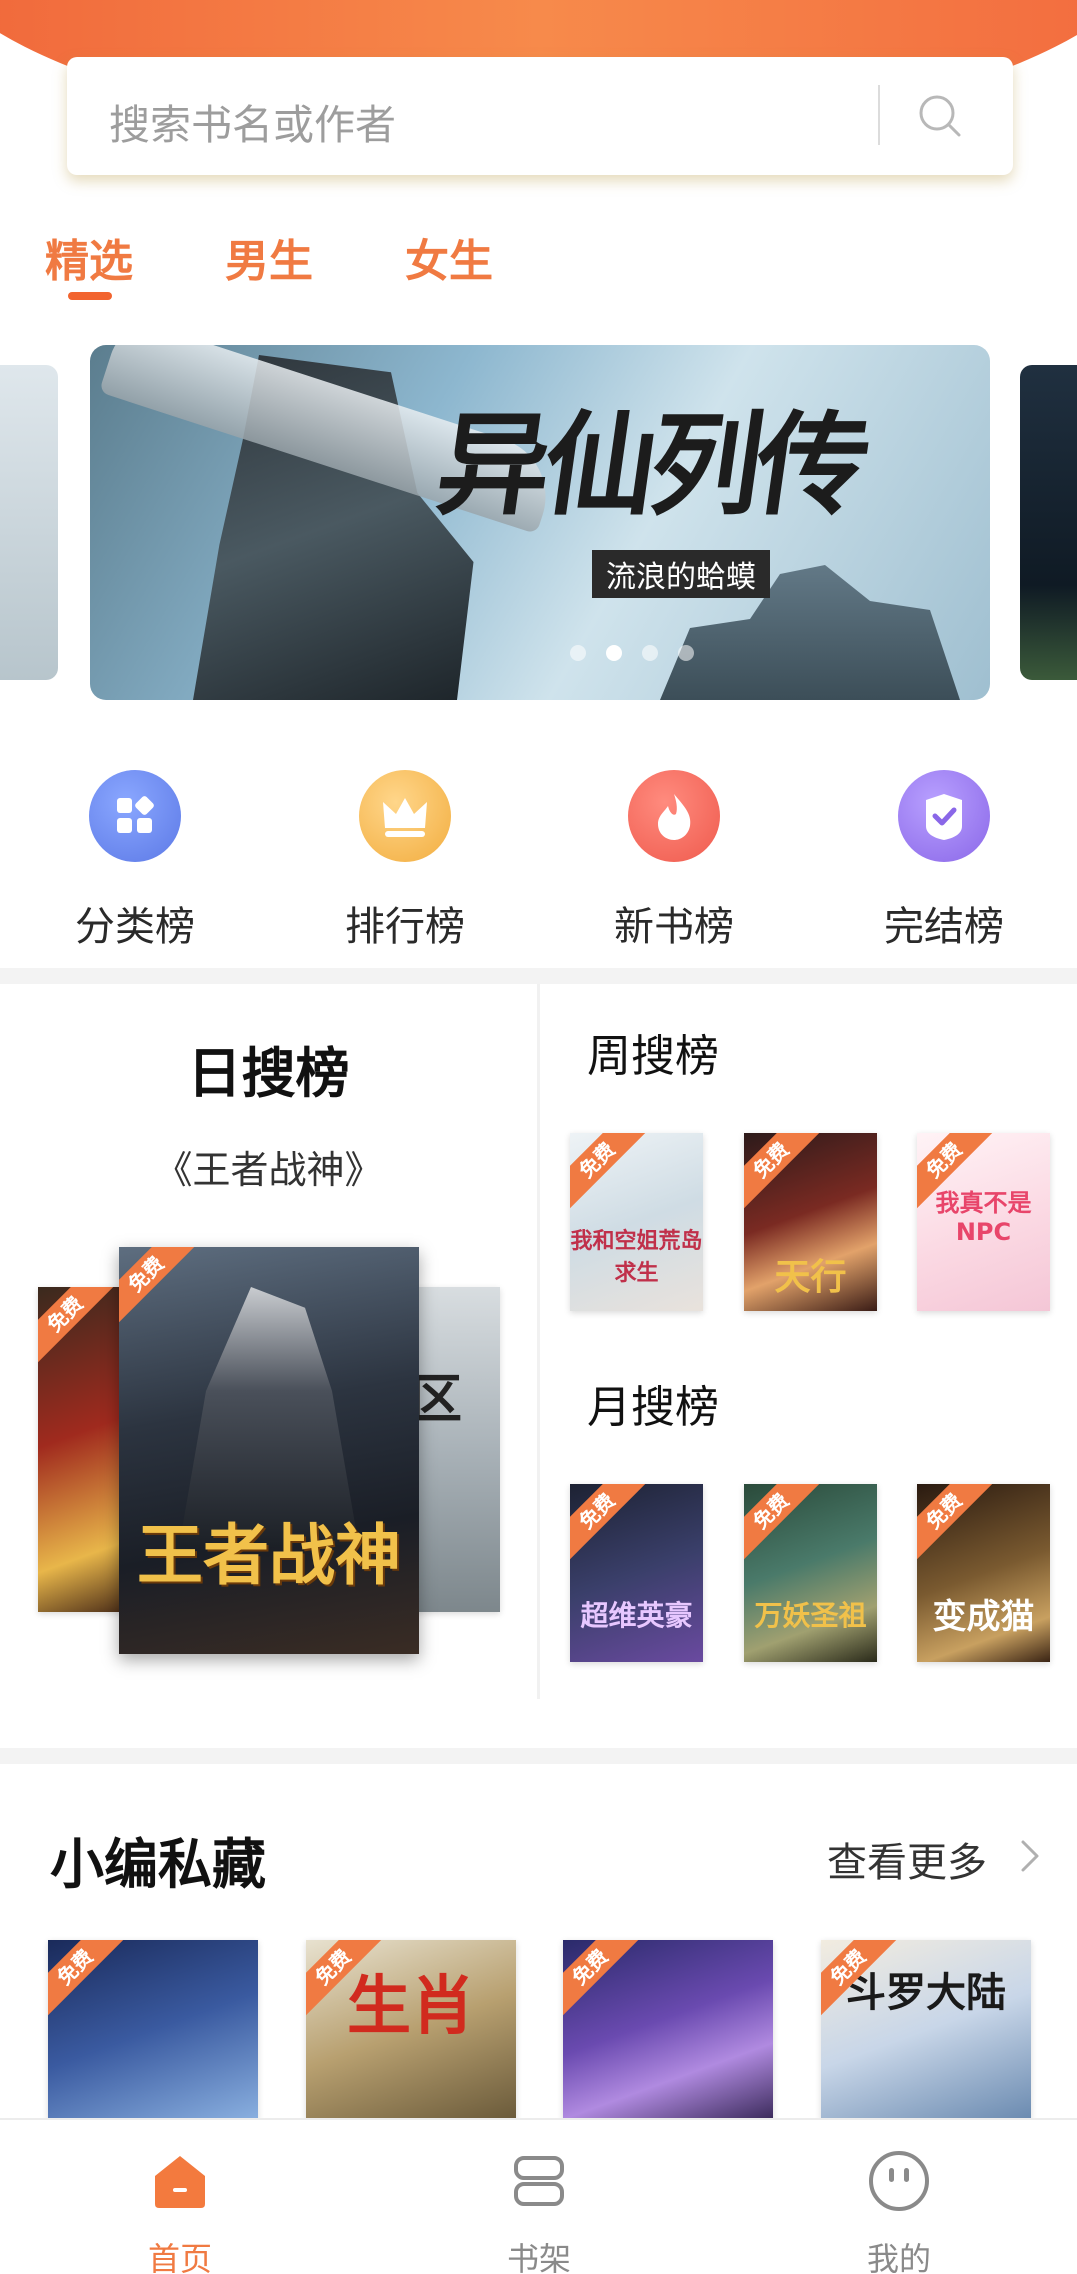  What do you see at coordinates (269, 257) in the screenshot?
I see `tab-male: 男生` at bounding box center [269, 257].